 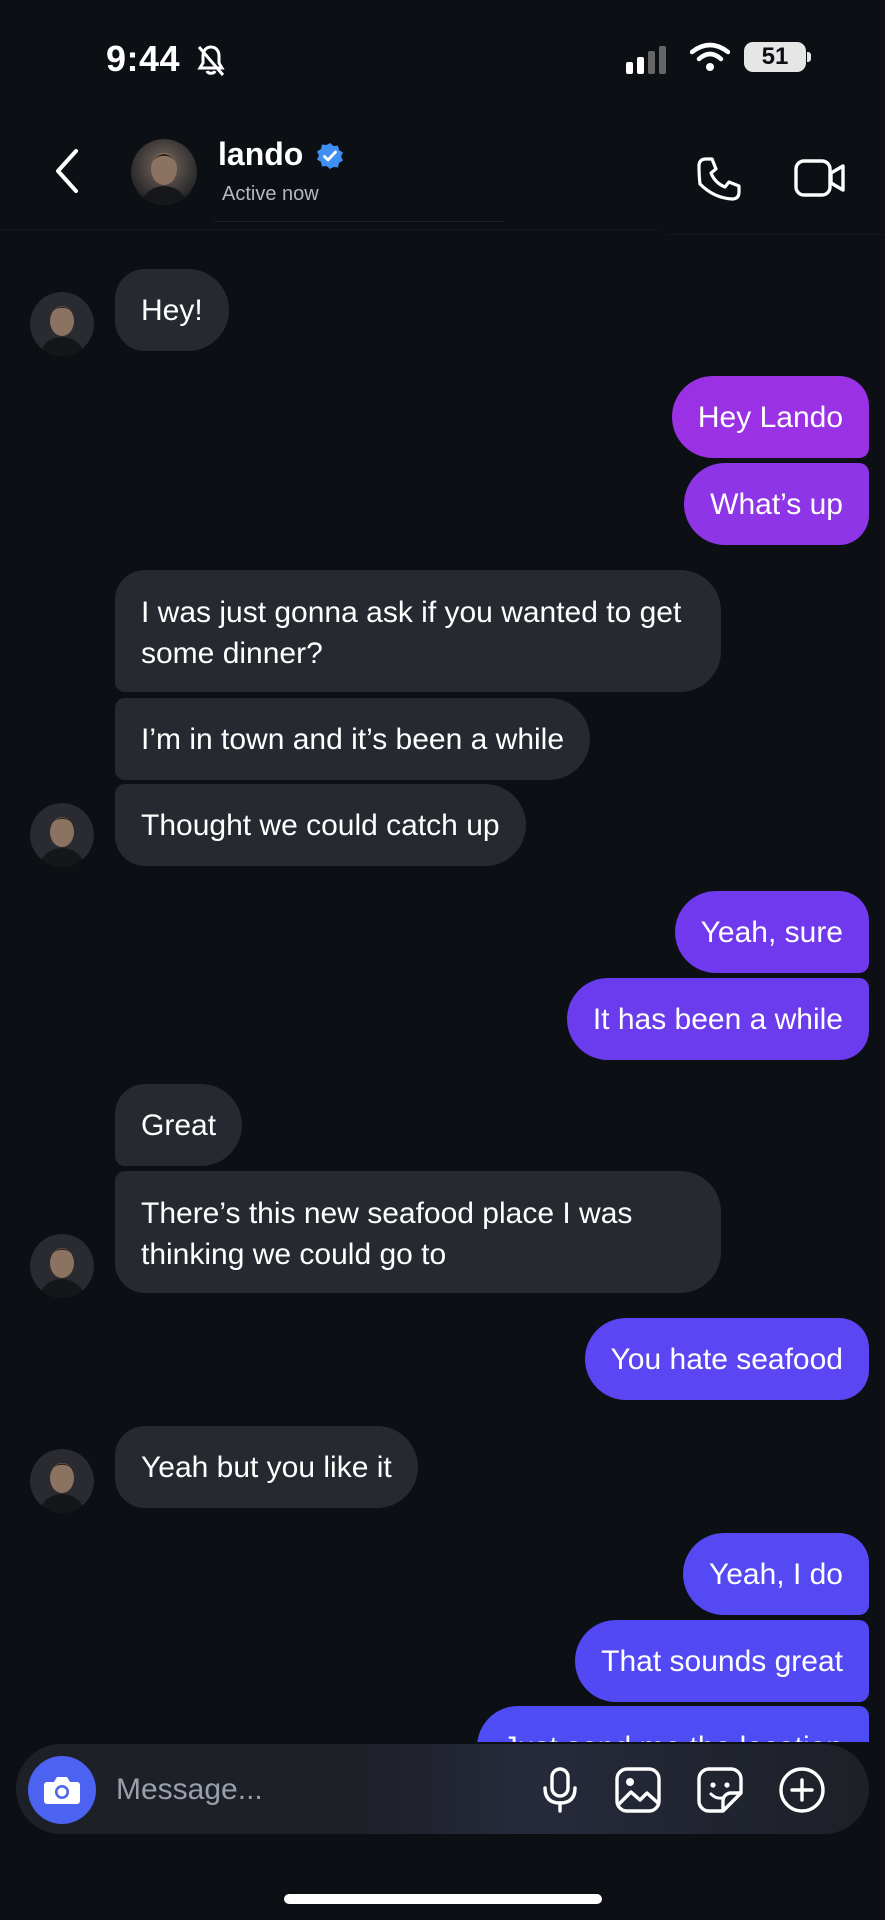 I want to click on message-input, so click(x=316, y=1790).